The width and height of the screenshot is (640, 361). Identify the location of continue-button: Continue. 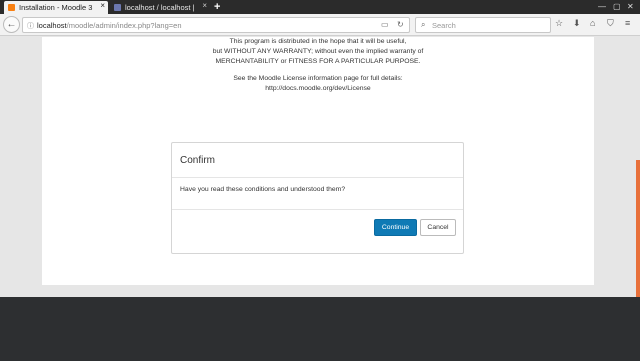
(395, 227).